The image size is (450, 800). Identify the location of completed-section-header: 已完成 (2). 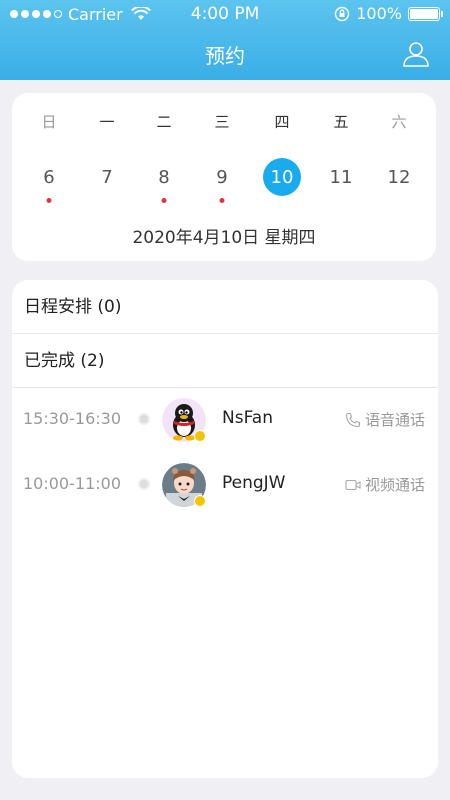
(225, 361).